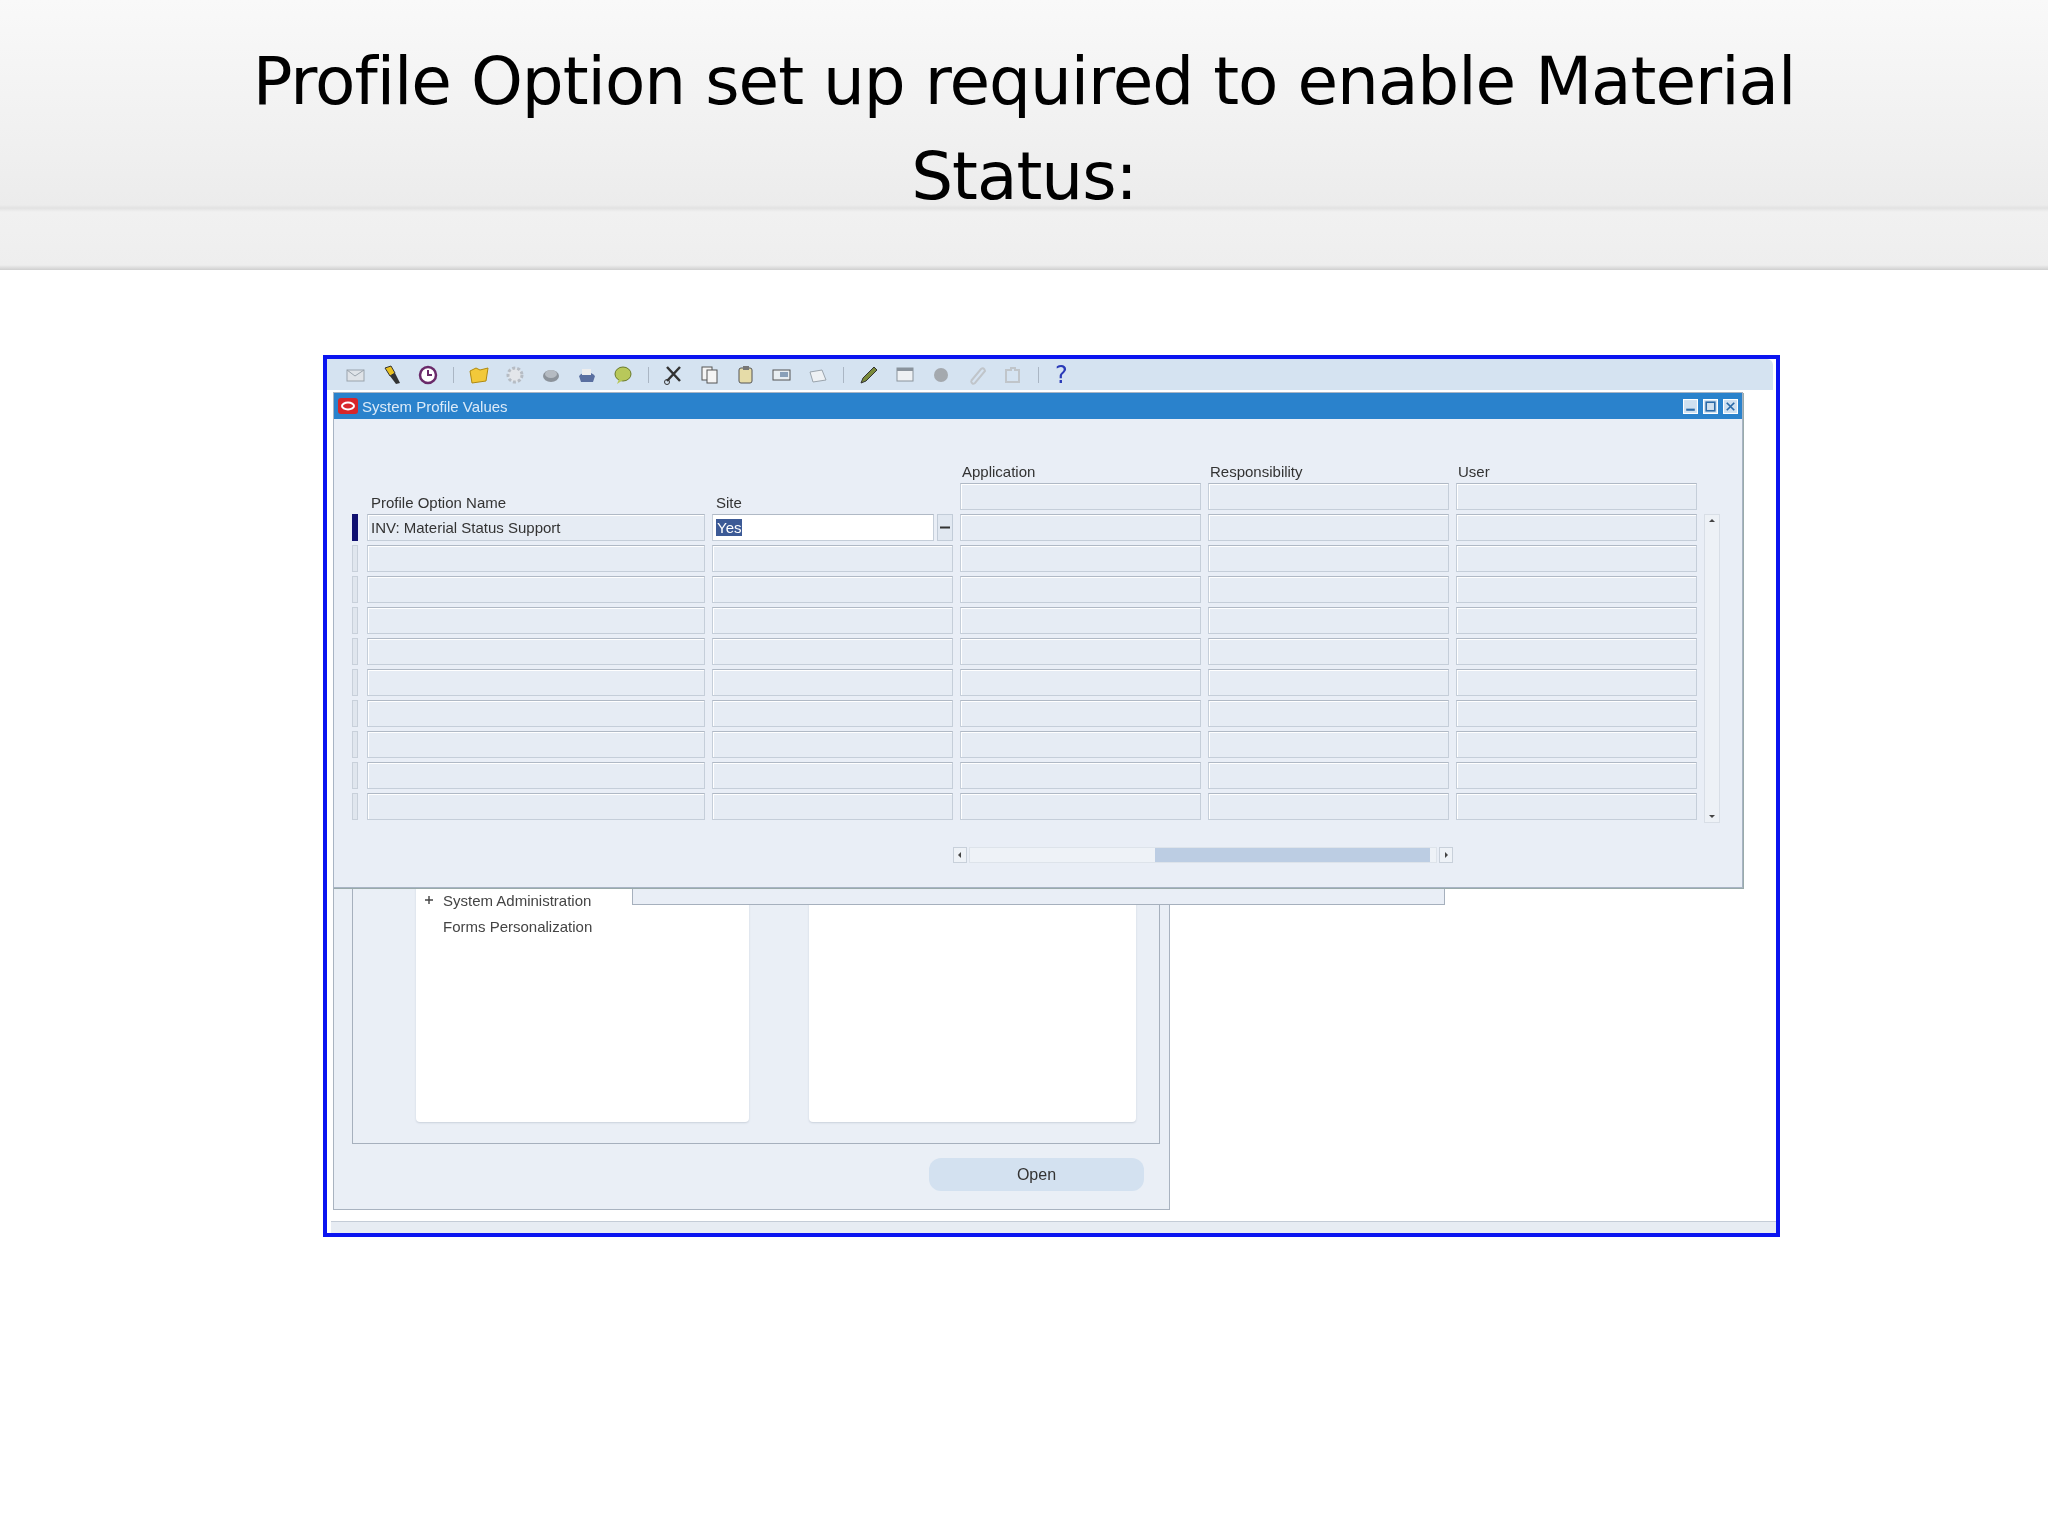  I want to click on close-icon, so click(1730, 406).